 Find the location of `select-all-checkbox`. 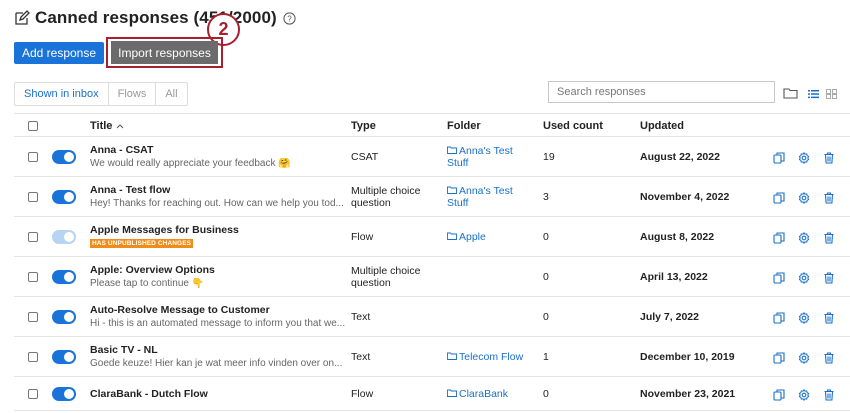

select-all-checkbox is located at coordinates (33, 126).